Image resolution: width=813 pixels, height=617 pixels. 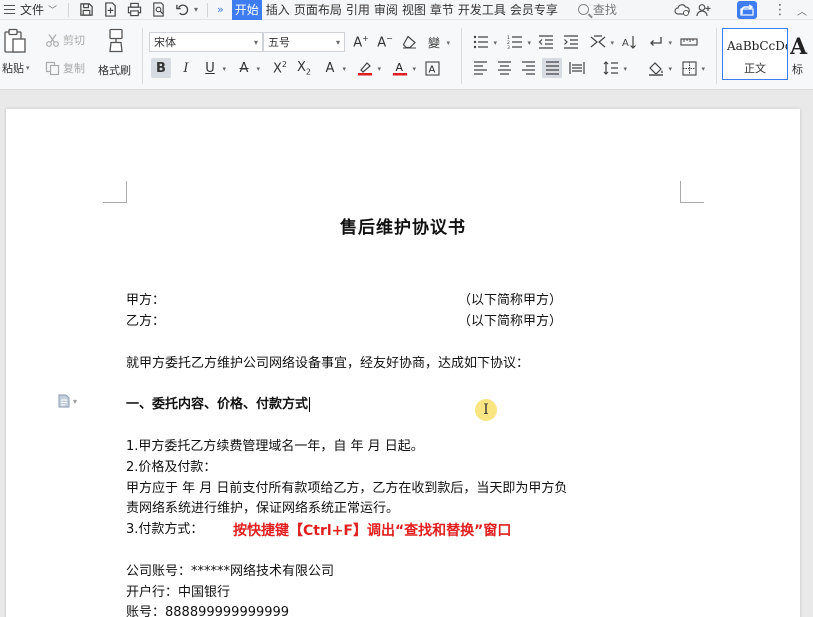 I want to click on sort-button: A, so click(x=630, y=42).